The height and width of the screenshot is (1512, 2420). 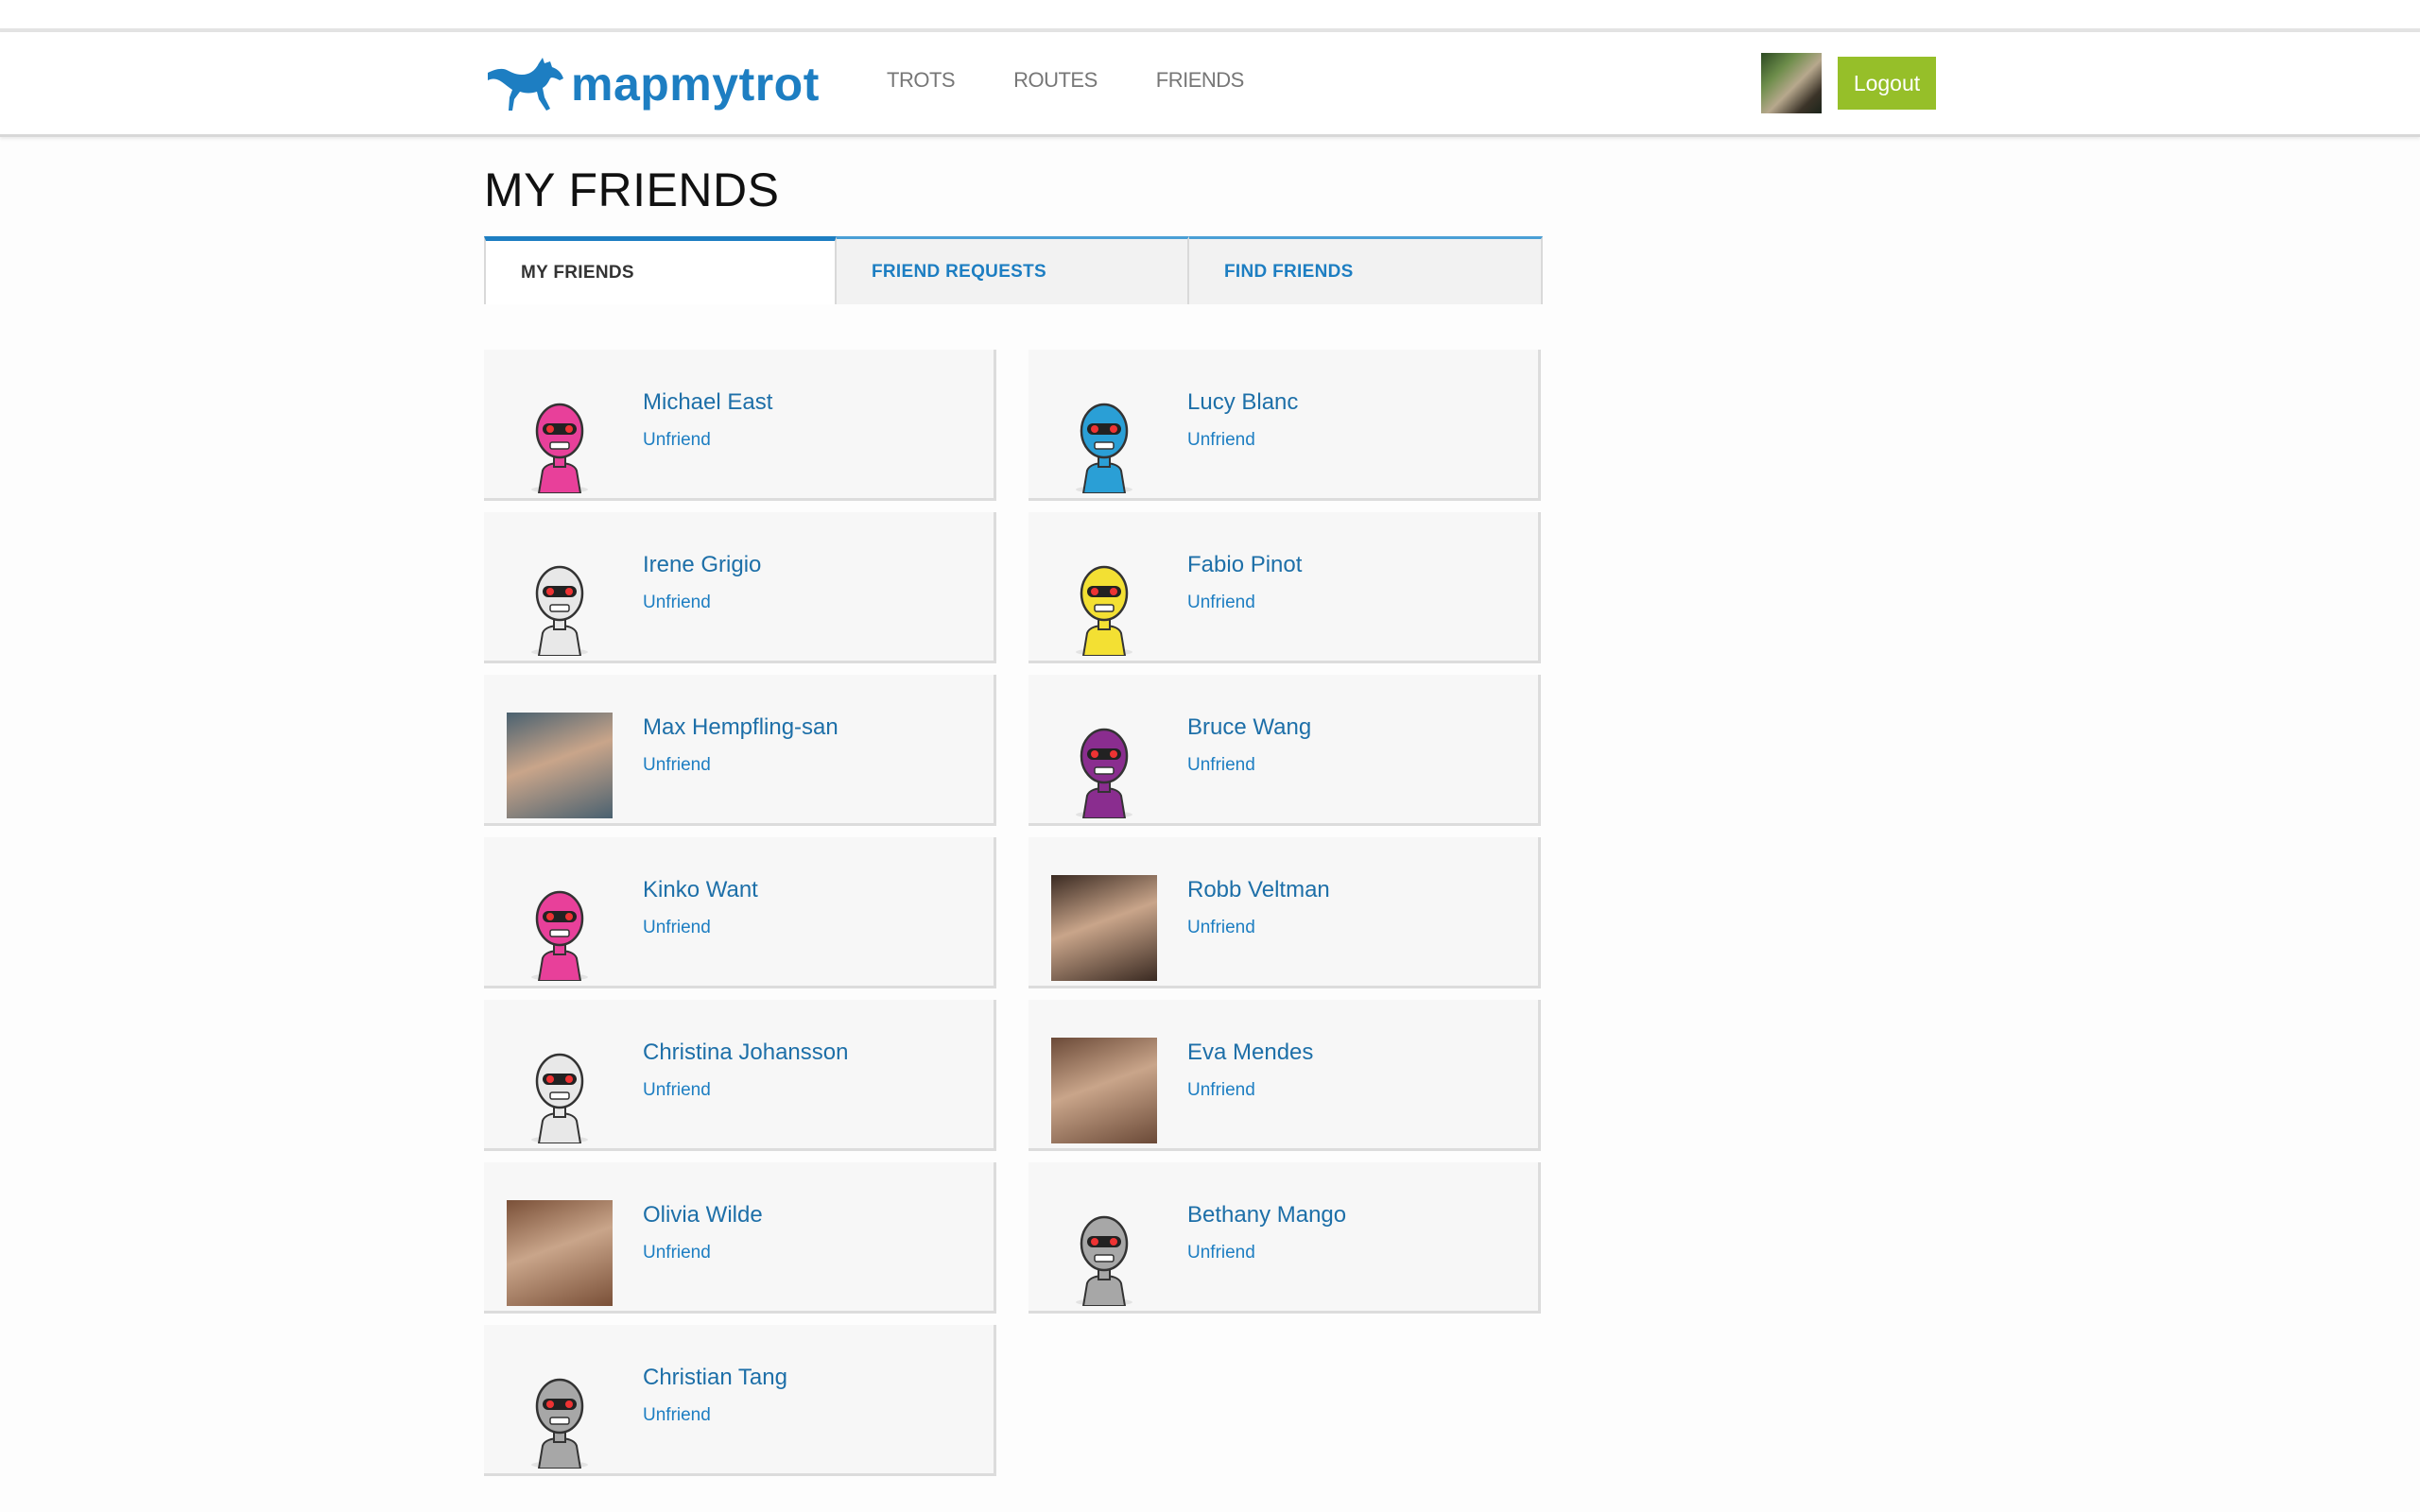 I want to click on friend-name: Eva Mendes, so click(x=1250, y=1053).